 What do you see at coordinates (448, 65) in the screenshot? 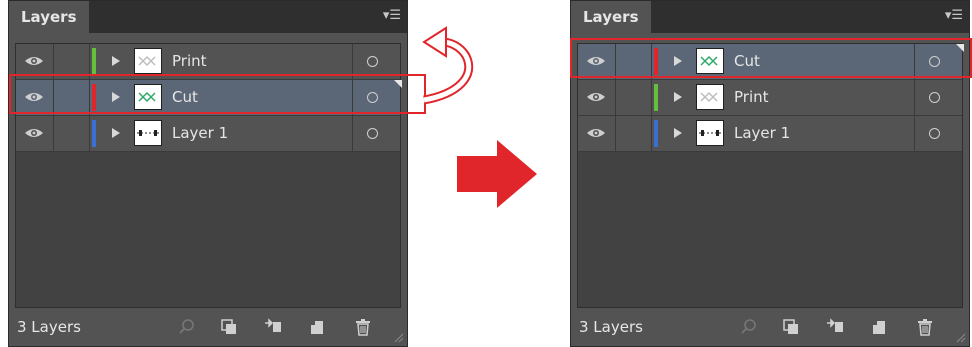
I see `reorder-curve-arrow-icon` at bounding box center [448, 65].